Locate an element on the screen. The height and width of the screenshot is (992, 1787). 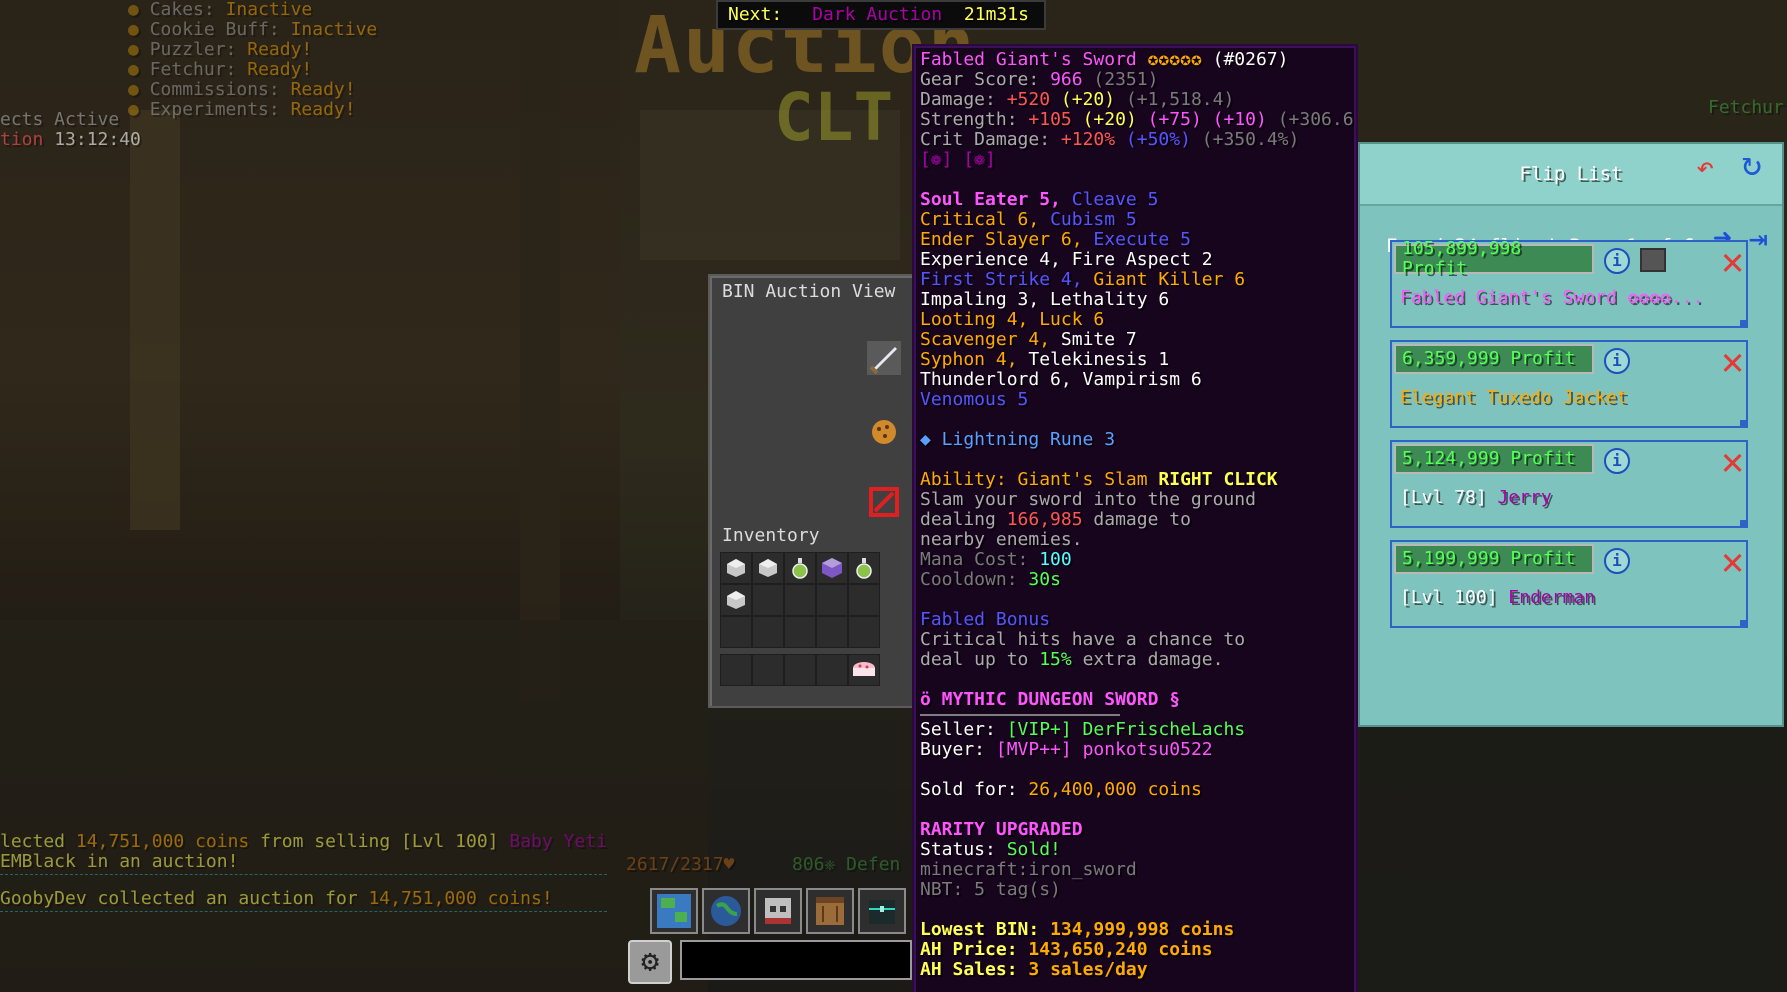
gem-slots: [❁] [❁] is located at coordinates (958, 159).